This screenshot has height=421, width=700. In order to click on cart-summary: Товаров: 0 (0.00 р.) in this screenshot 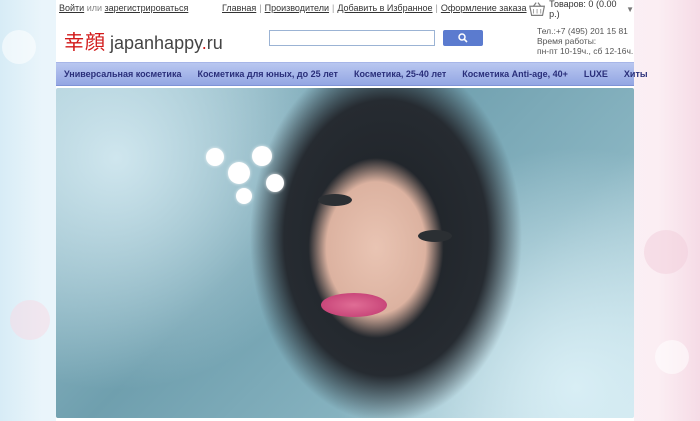, I will do `click(583, 9)`.